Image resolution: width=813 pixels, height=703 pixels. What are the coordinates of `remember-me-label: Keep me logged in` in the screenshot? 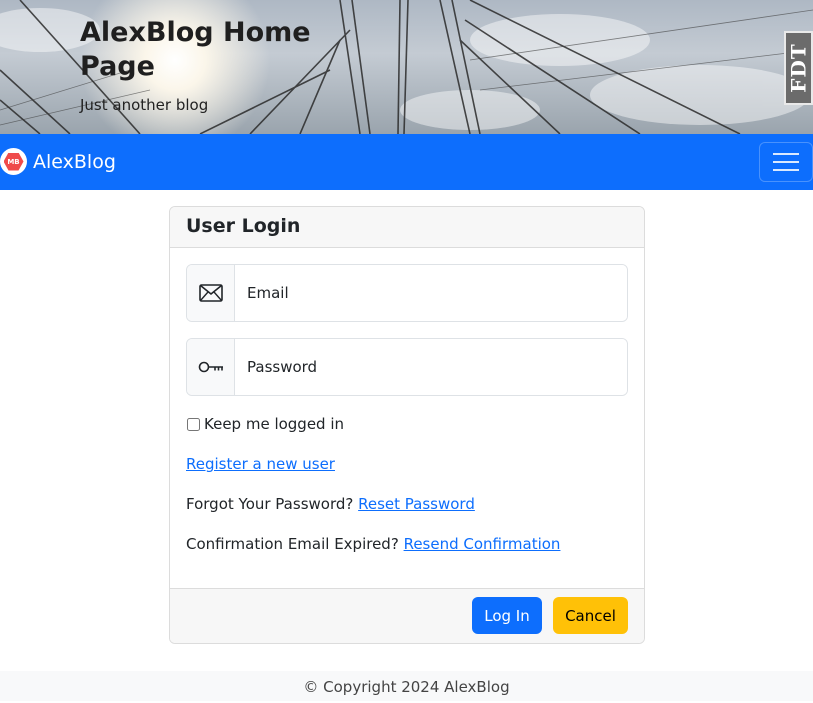 It's located at (274, 424).